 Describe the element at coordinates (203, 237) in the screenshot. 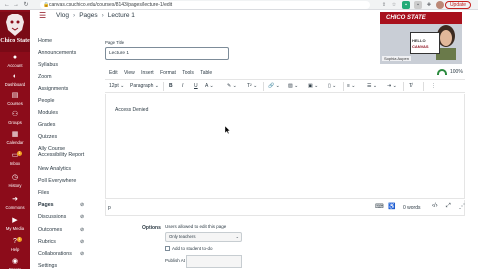

I see `edit-permission-select: Only teachers ⌄` at that location.